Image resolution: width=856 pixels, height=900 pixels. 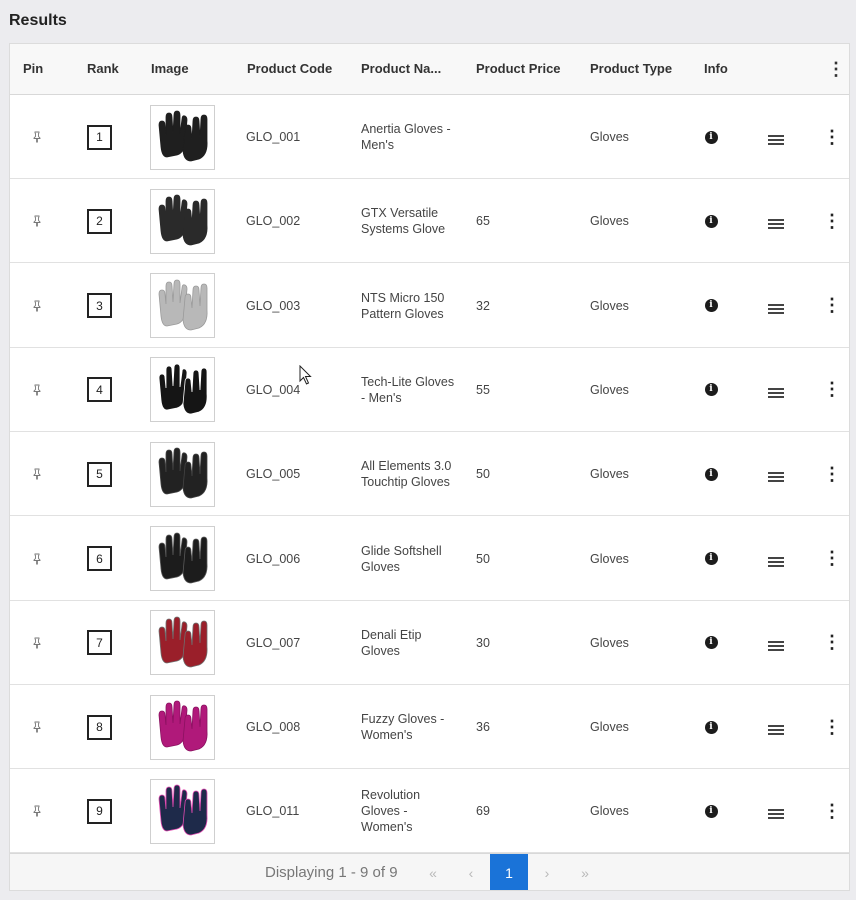 I want to click on product-price: 32, so click(x=483, y=305).